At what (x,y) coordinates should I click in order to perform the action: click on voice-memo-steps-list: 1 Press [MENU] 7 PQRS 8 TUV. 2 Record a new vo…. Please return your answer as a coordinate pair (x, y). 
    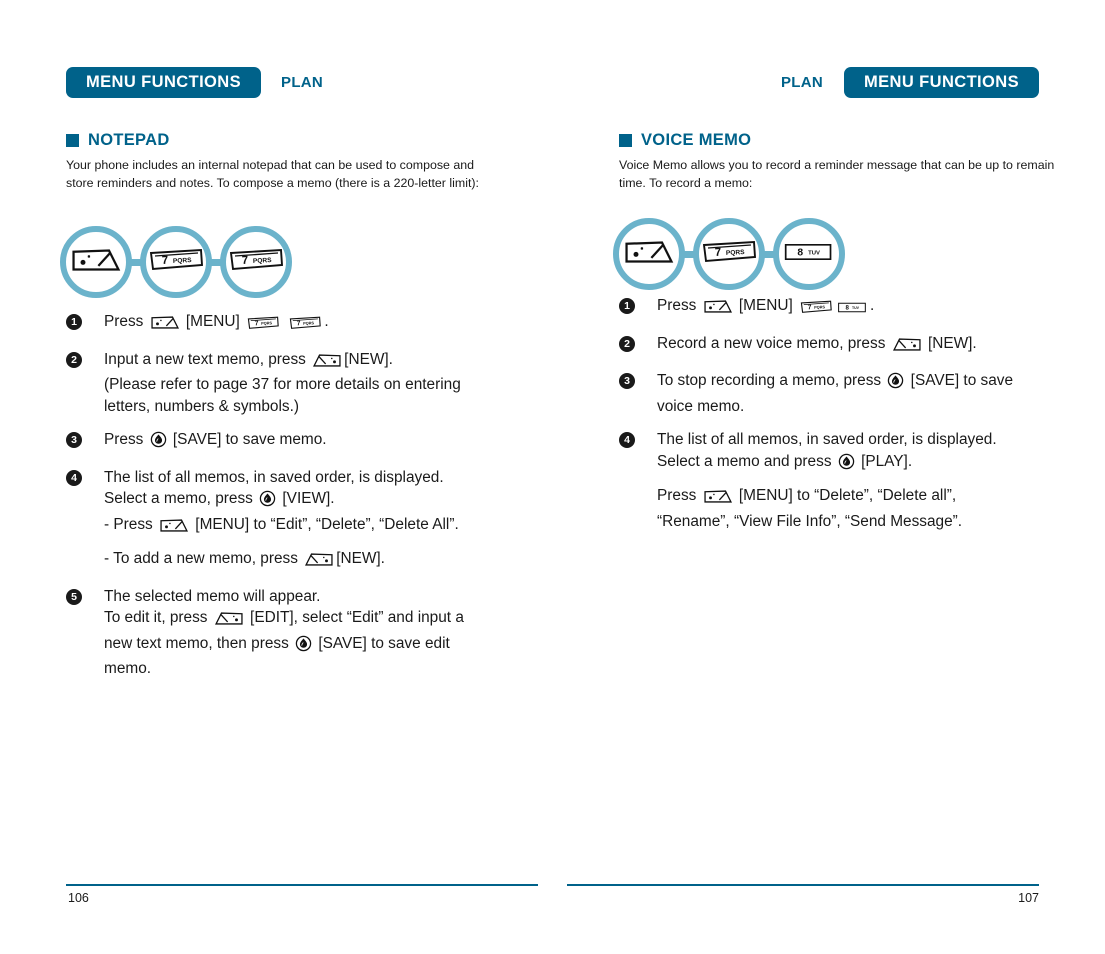
    Looking at the image, I should click on (844, 419).